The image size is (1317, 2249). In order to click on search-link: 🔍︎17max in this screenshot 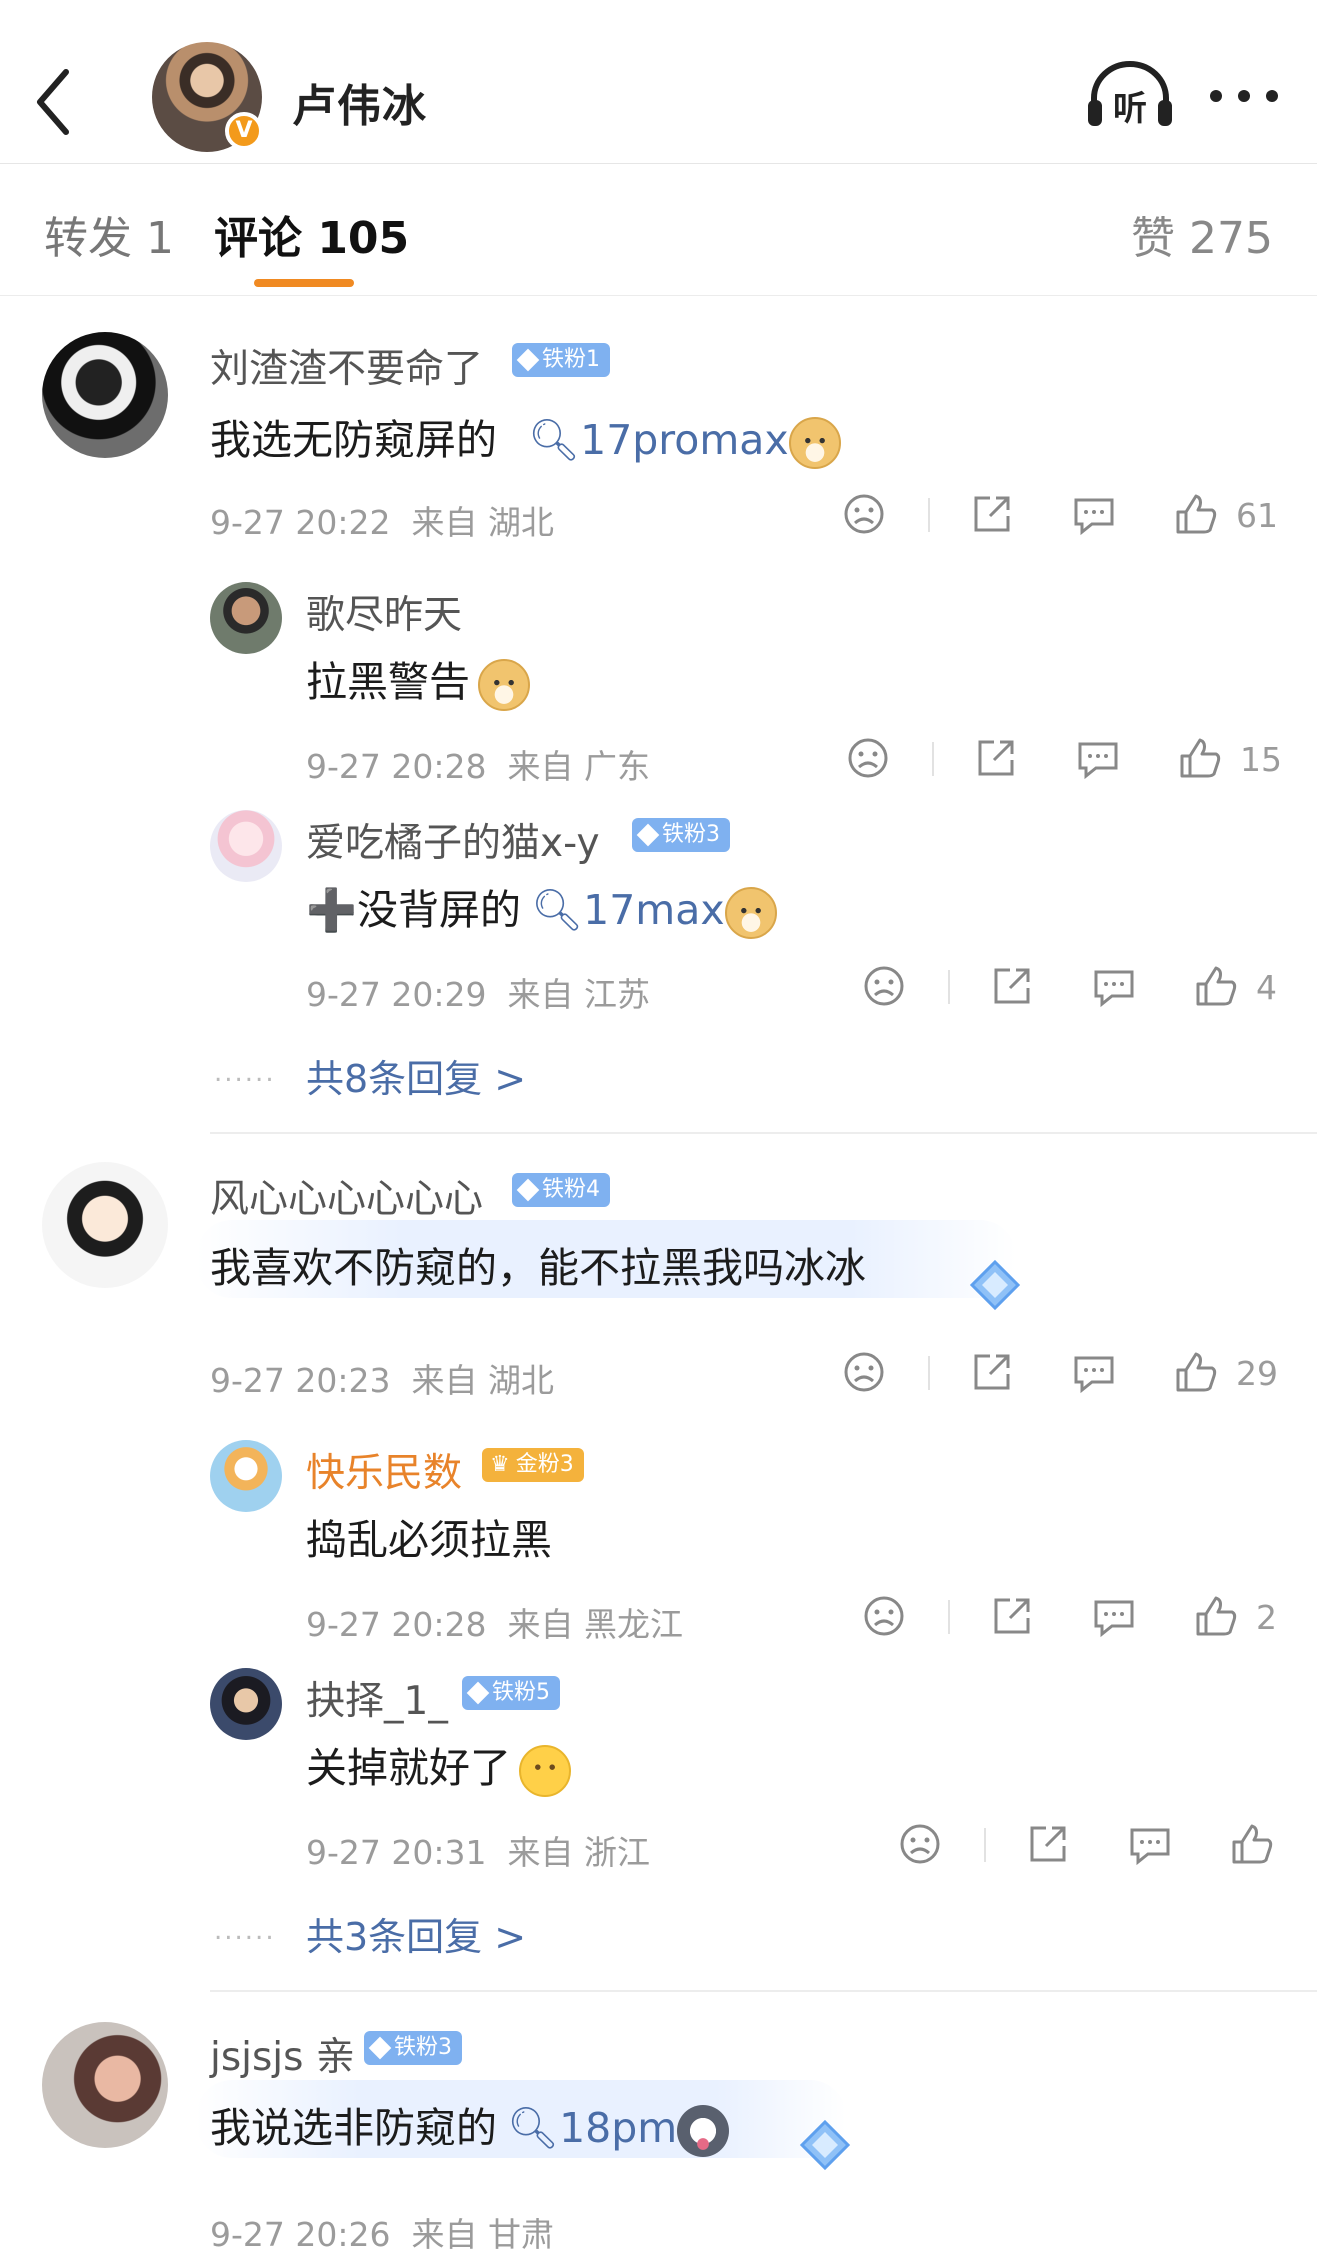, I will do `click(628, 910)`.